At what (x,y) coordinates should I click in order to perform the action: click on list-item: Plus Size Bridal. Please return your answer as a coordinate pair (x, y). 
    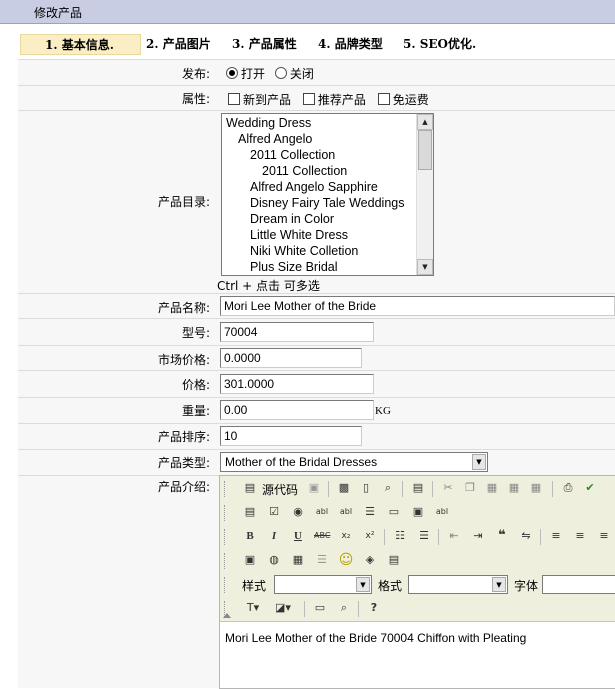
    Looking at the image, I should click on (294, 267).